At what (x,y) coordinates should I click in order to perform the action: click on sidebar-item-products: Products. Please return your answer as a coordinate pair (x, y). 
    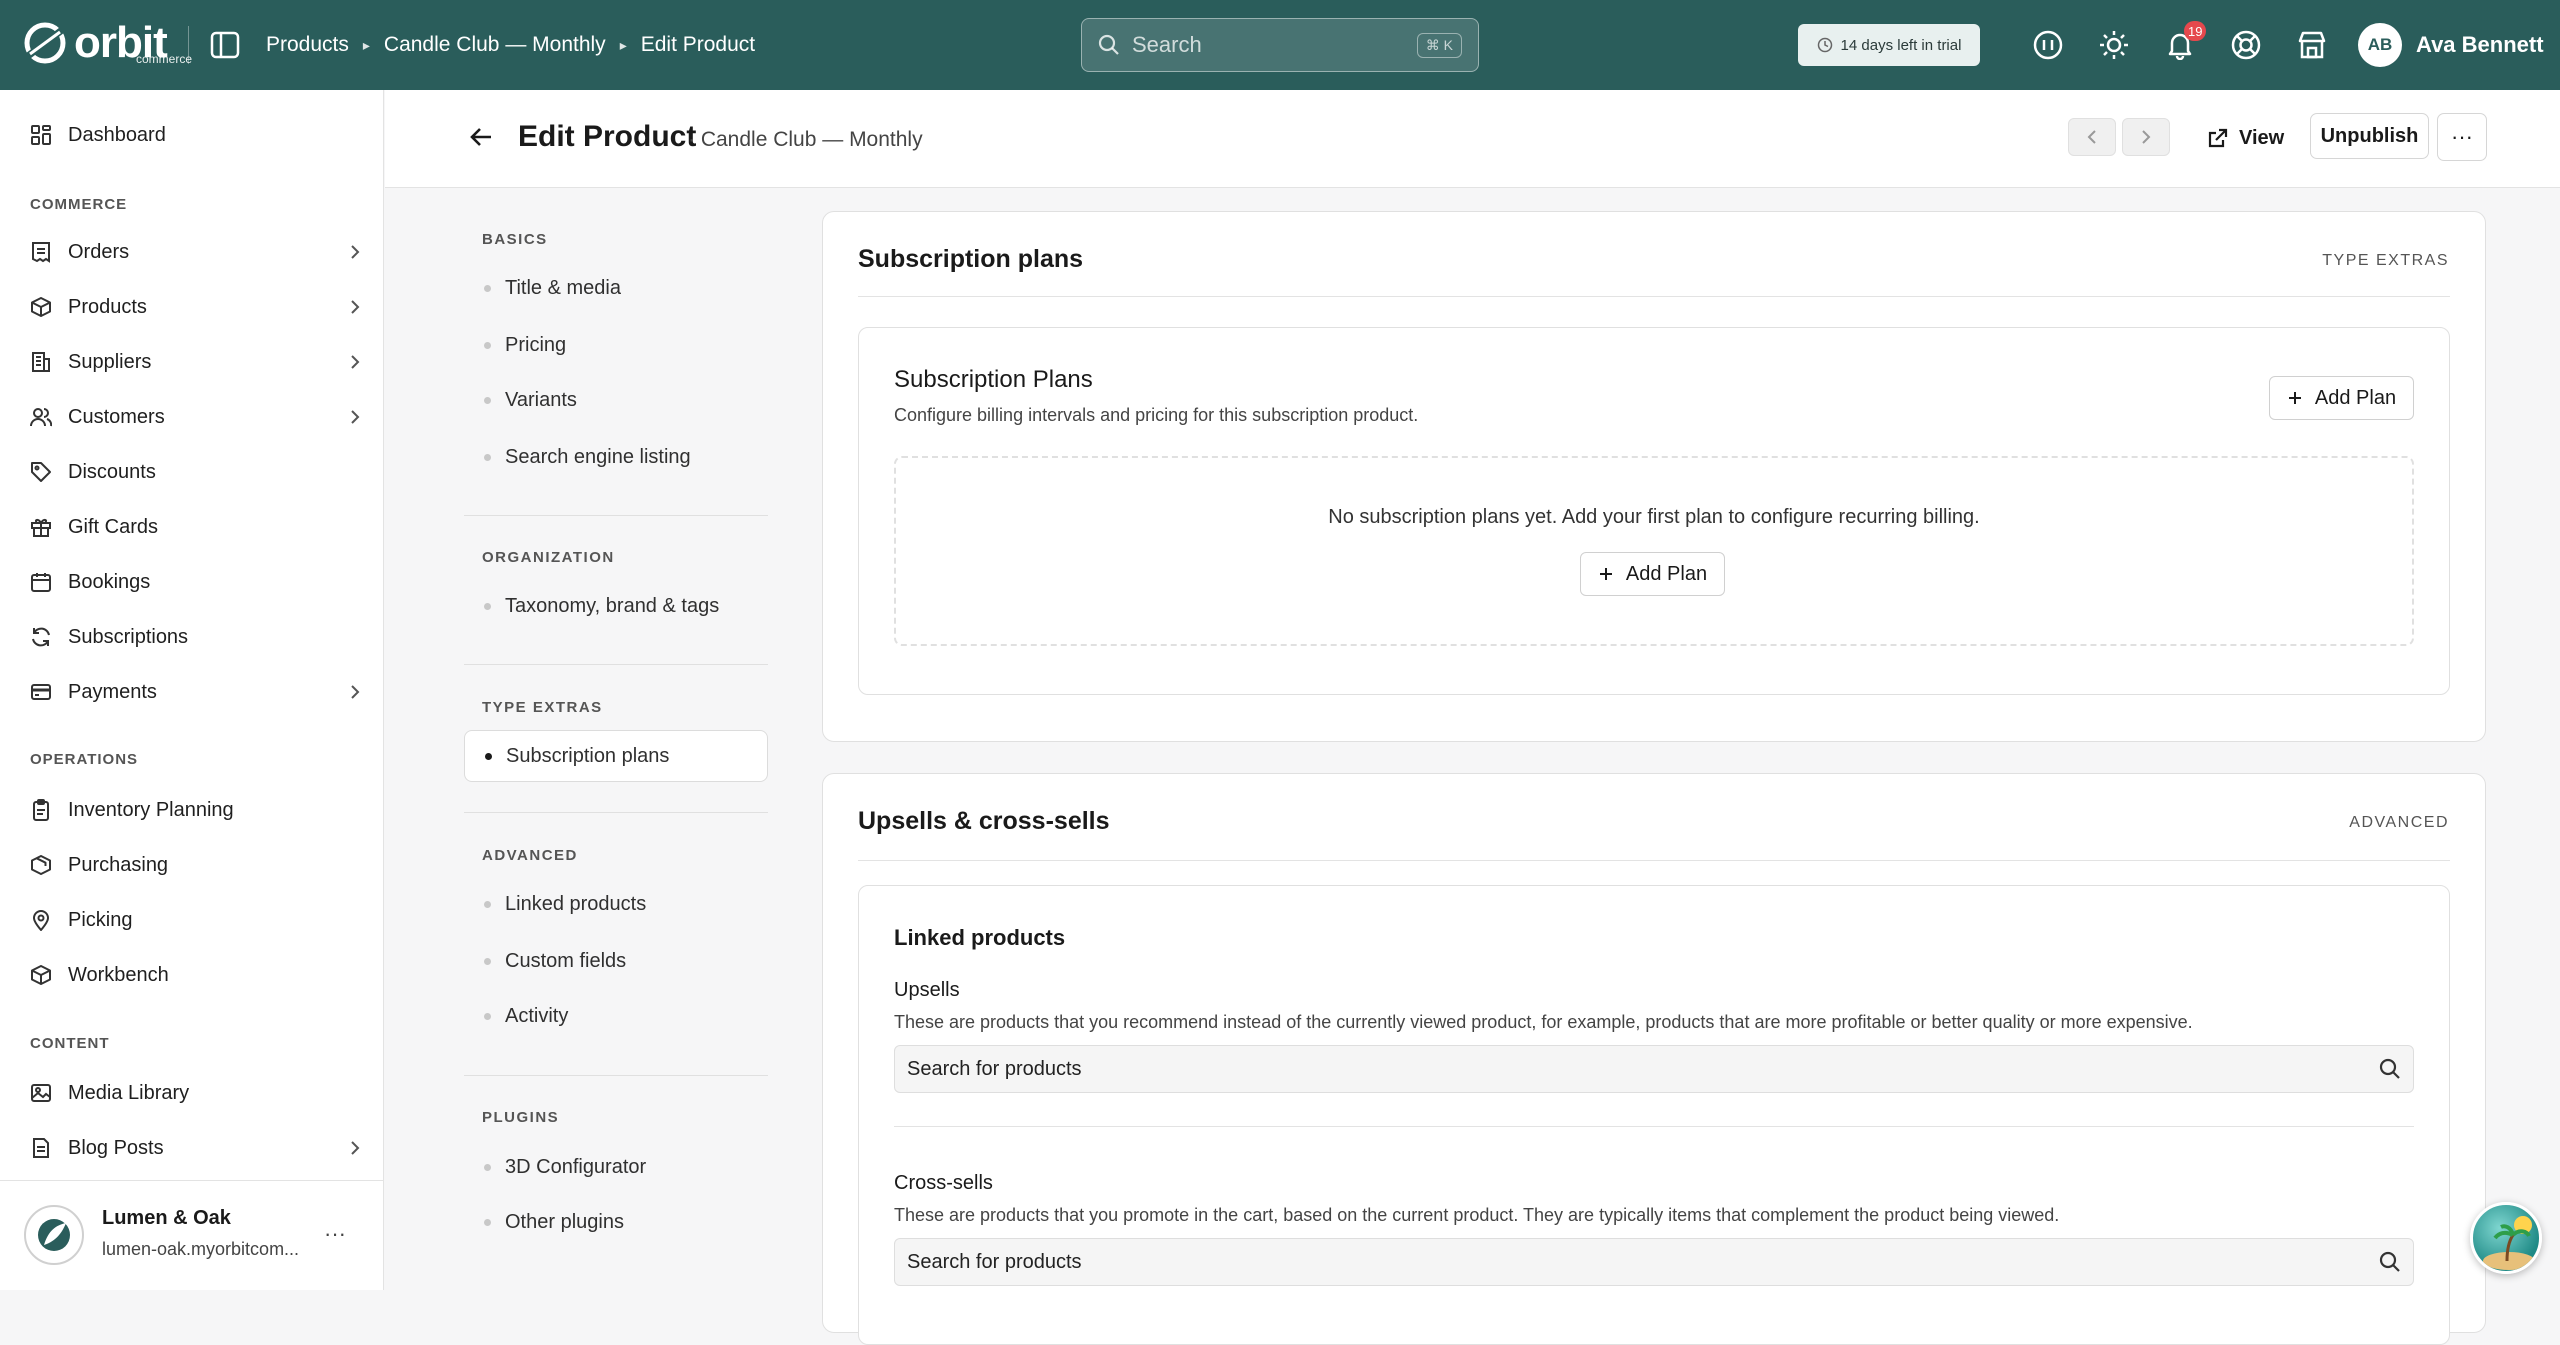
    Looking at the image, I should click on (195, 307).